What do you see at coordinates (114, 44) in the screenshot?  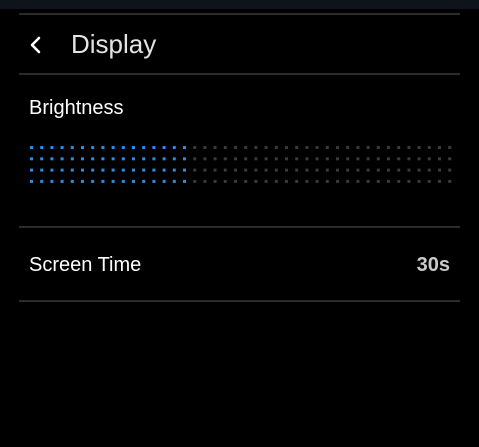 I see `page-title: Display` at bounding box center [114, 44].